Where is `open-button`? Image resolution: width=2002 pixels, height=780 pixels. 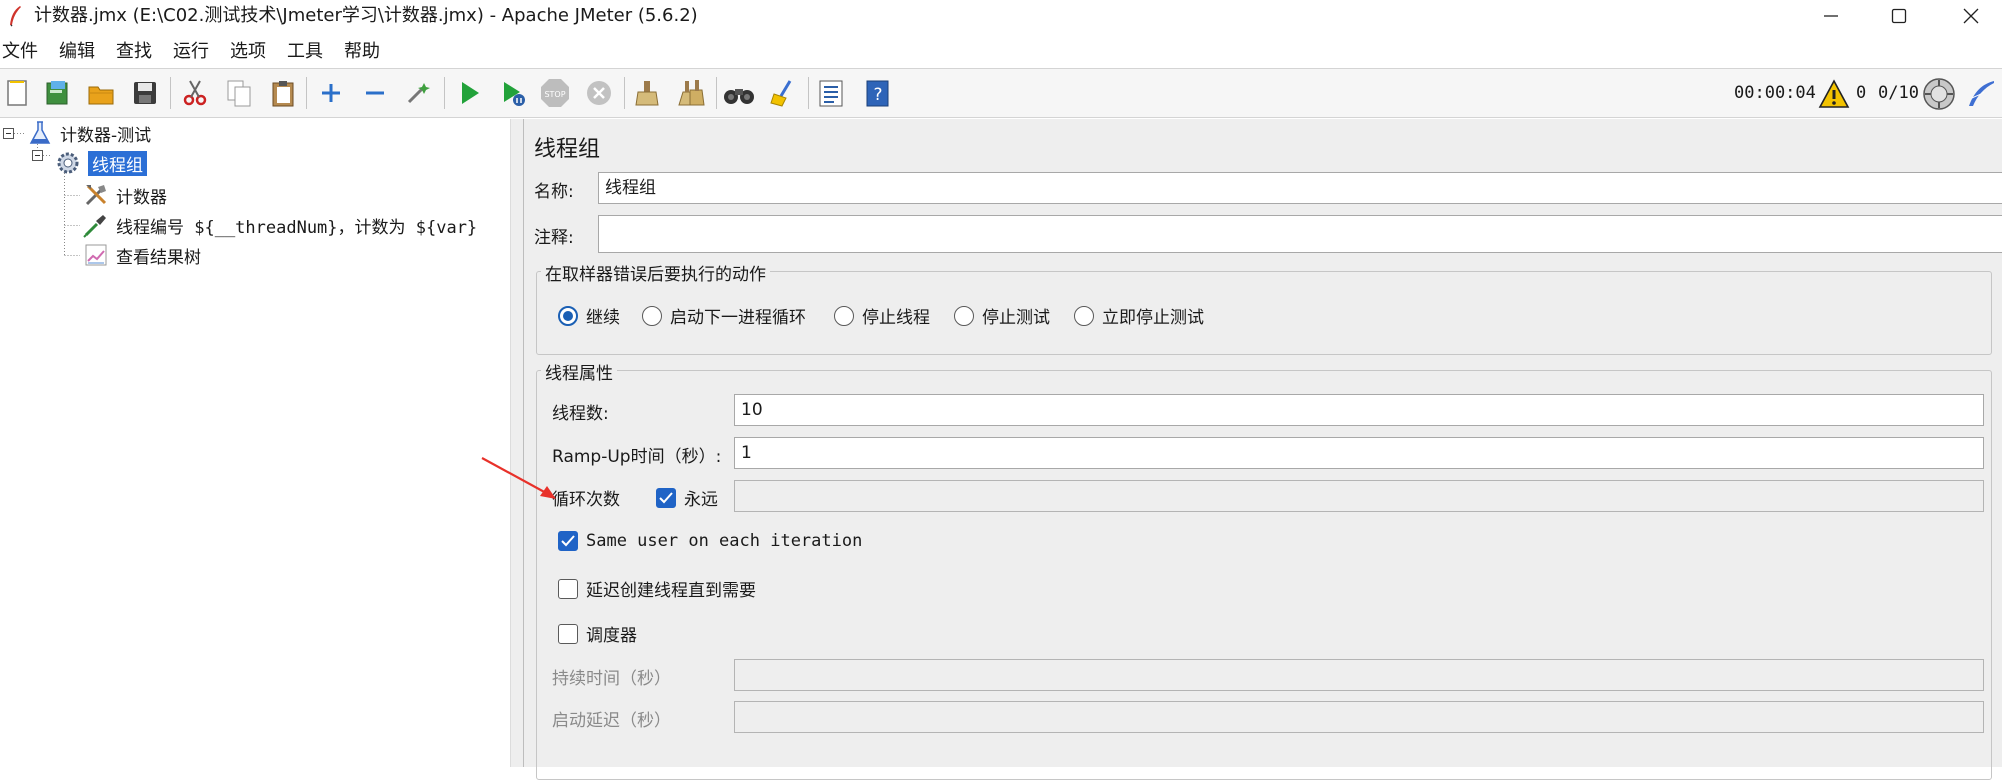 open-button is located at coordinates (101, 93).